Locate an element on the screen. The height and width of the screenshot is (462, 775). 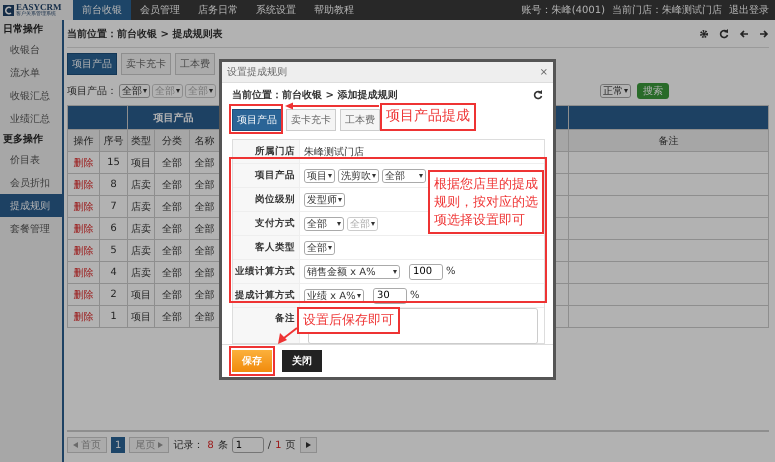
dropdown: 洗剪吹 is located at coordinates (358, 175).